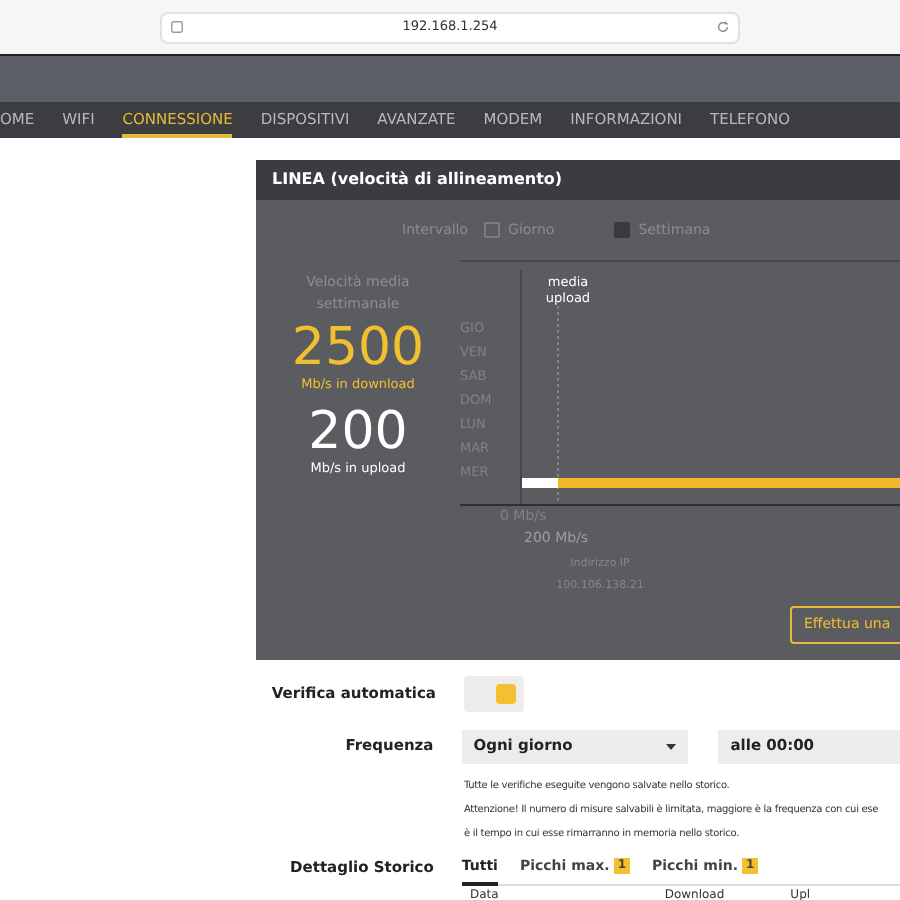 This screenshot has height=900, width=900. Describe the element at coordinates (723, 27) in the screenshot. I see `reload-icon` at that location.